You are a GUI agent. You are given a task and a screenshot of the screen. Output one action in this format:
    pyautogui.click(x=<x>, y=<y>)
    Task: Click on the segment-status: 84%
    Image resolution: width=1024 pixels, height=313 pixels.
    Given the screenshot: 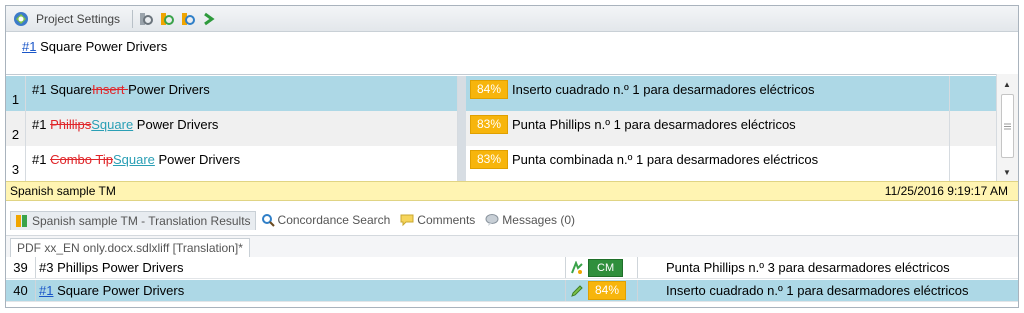 What is the action you would take?
    pyautogui.click(x=613, y=290)
    